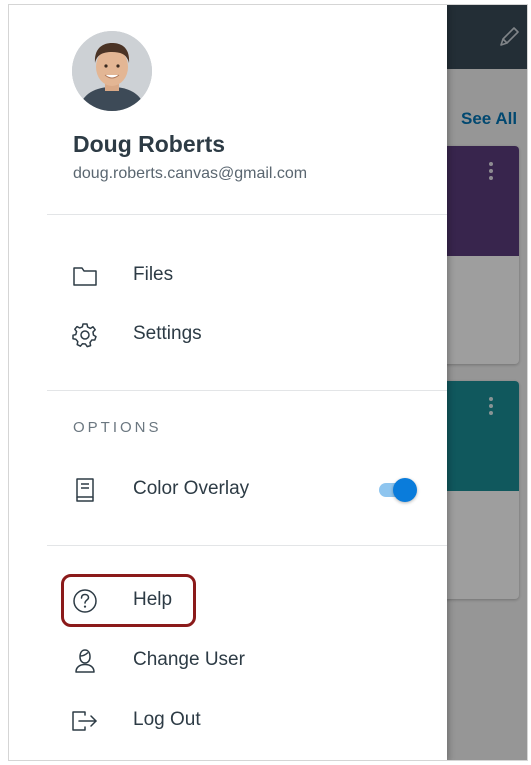  Describe the element at coordinates (149, 144) in the screenshot. I see `profile-name: Doug Roberts` at that location.